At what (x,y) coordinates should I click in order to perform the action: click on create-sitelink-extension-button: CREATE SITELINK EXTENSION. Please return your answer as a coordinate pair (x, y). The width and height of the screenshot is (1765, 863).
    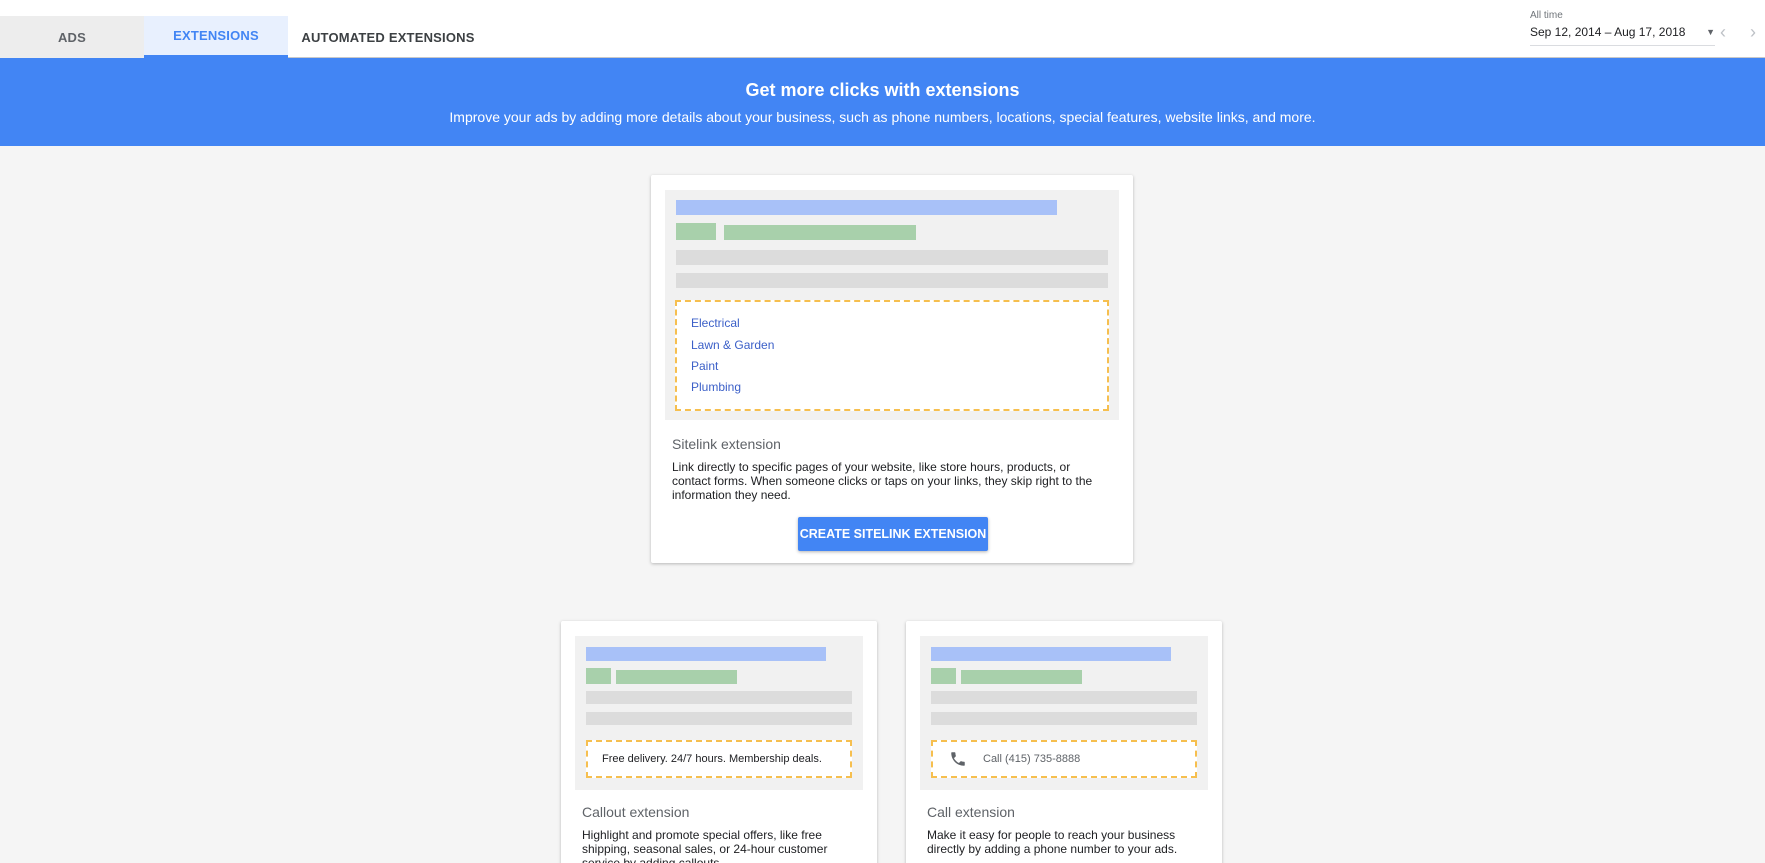
    Looking at the image, I should click on (893, 534).